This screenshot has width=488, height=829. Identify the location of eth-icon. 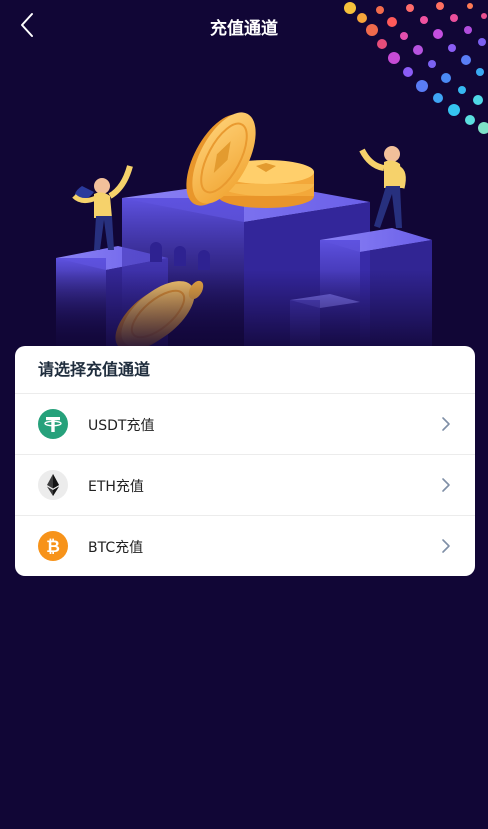
(53, 485).